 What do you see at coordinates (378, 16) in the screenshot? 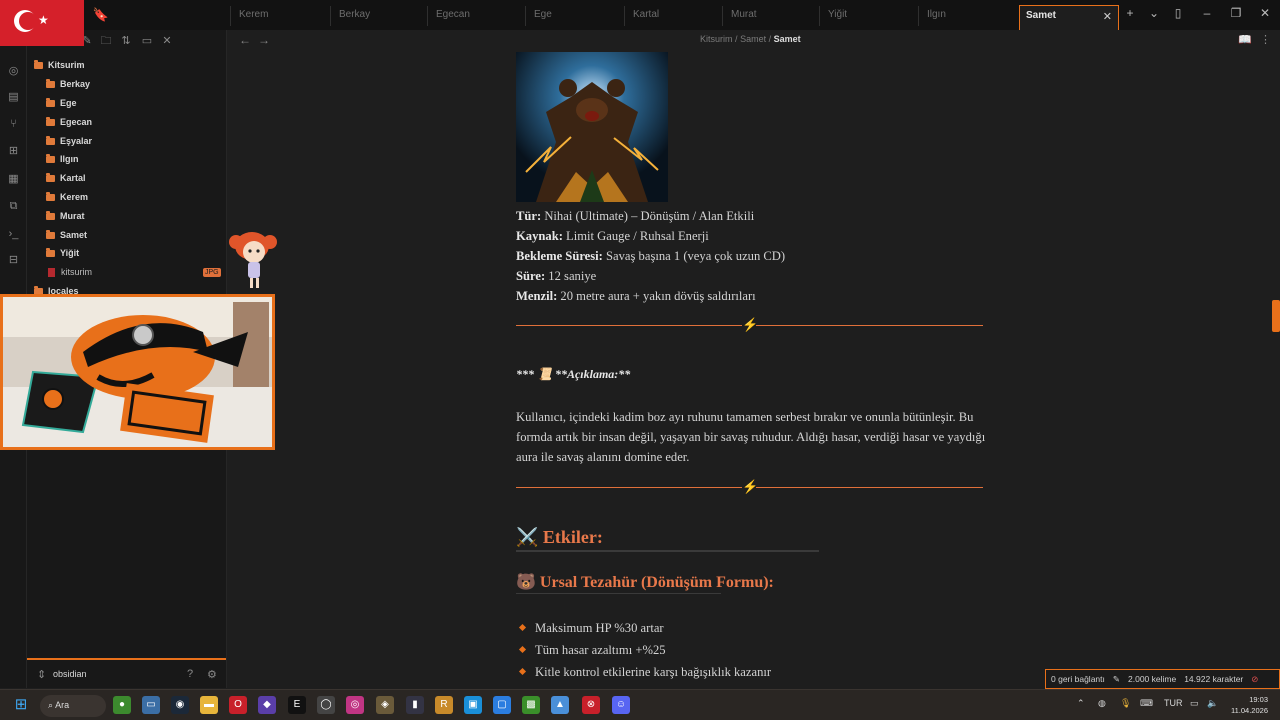
I see `tab-berkay: Berkay` at bounding box center [378, 16].